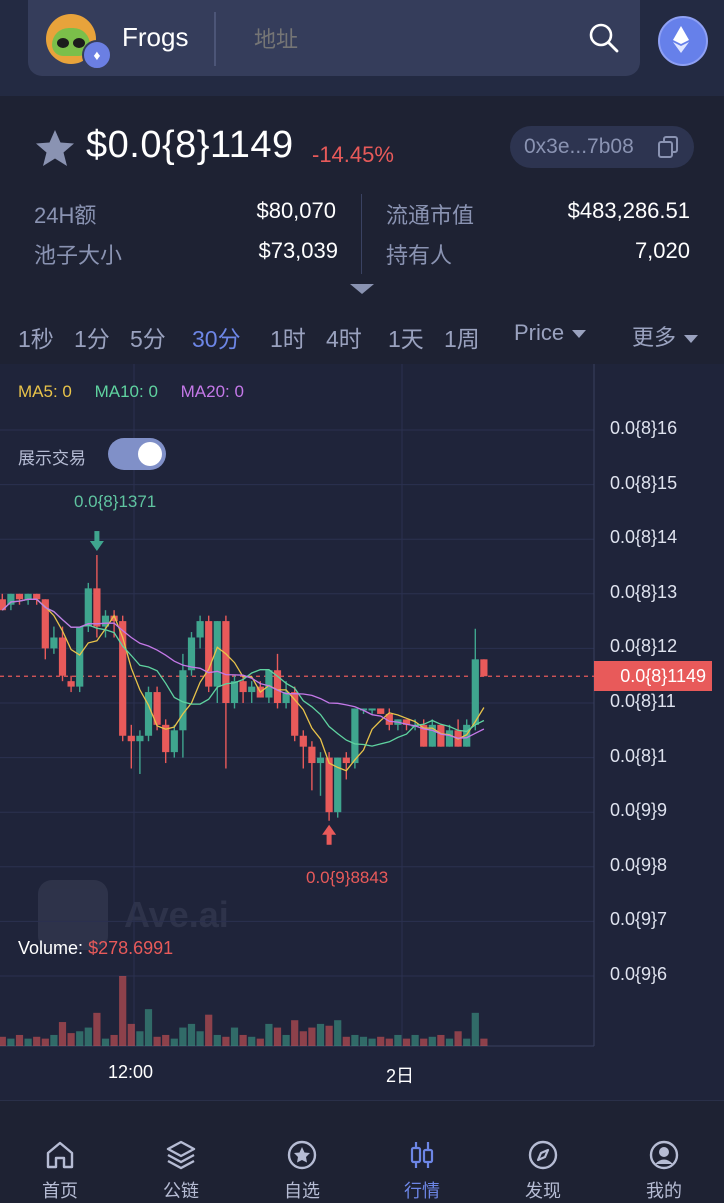 The height and width of the screenshot is (1203, 724). I want to click on contract-address-chip: 0x3e...7b08, so click(602, 147).